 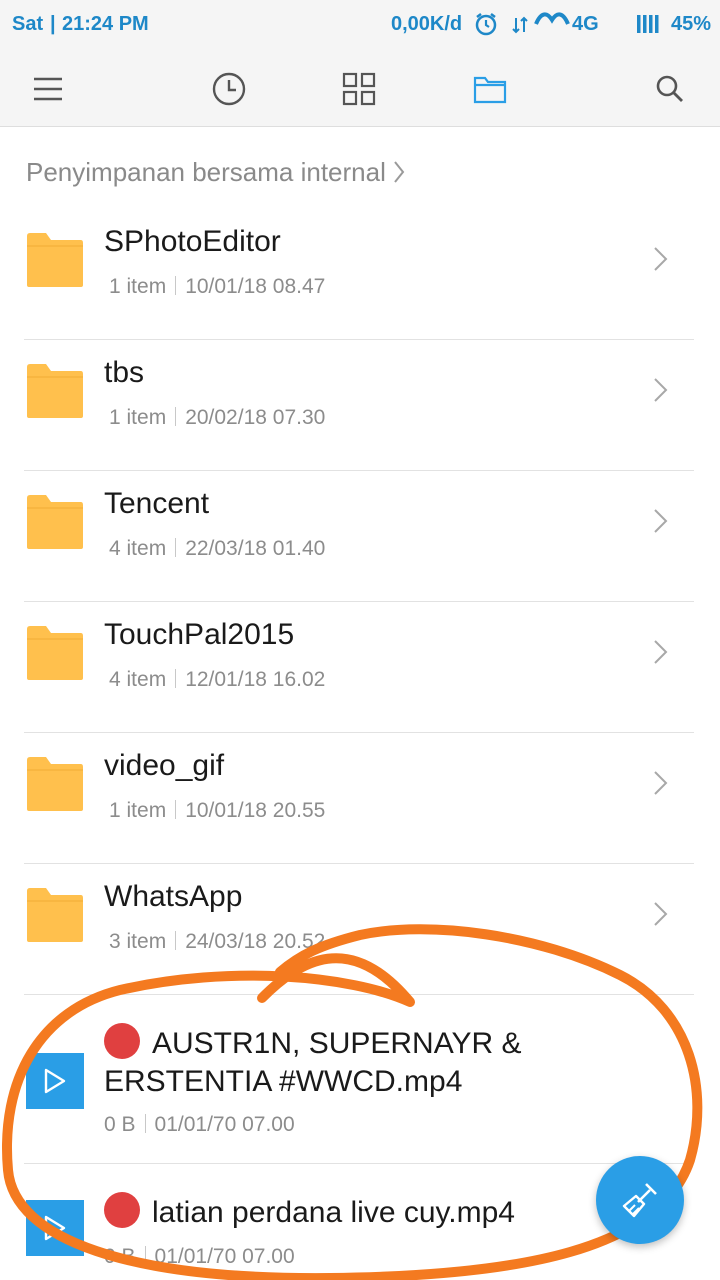 I want to click on search-button, so click(x=670, y=89).